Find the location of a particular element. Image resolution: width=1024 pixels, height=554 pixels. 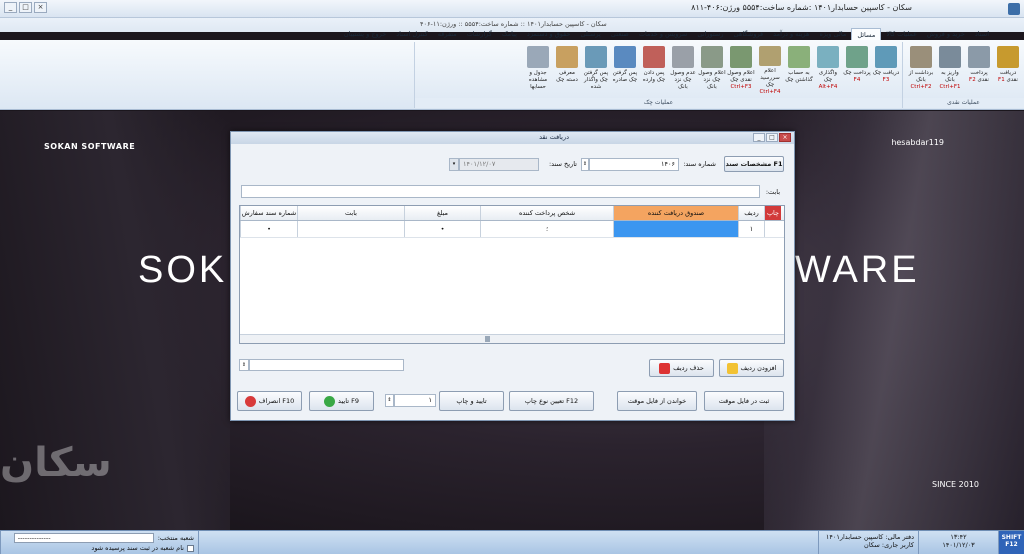

cell-sandogh is located at coordinates (675, 229).